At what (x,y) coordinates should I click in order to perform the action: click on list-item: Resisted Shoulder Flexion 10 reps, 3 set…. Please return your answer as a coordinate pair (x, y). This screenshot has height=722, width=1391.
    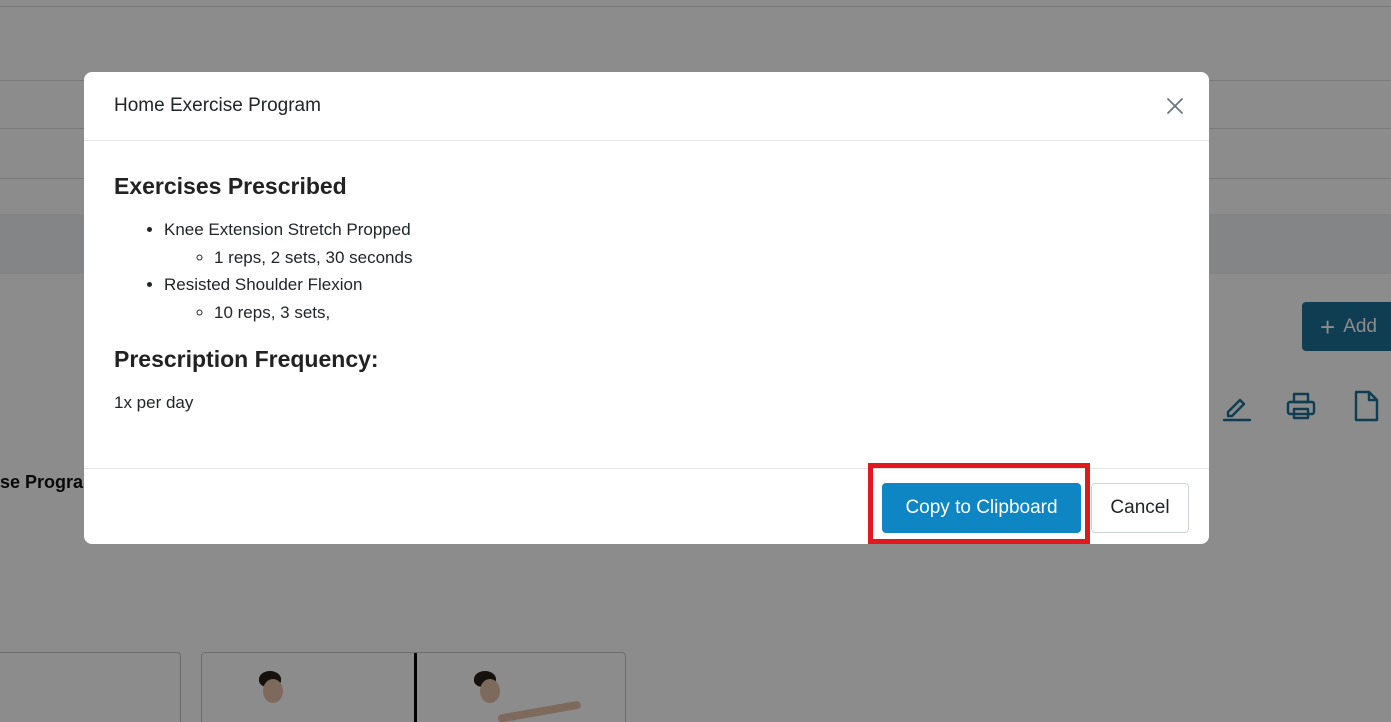
    Looking at the image, I should click on (671, 298).